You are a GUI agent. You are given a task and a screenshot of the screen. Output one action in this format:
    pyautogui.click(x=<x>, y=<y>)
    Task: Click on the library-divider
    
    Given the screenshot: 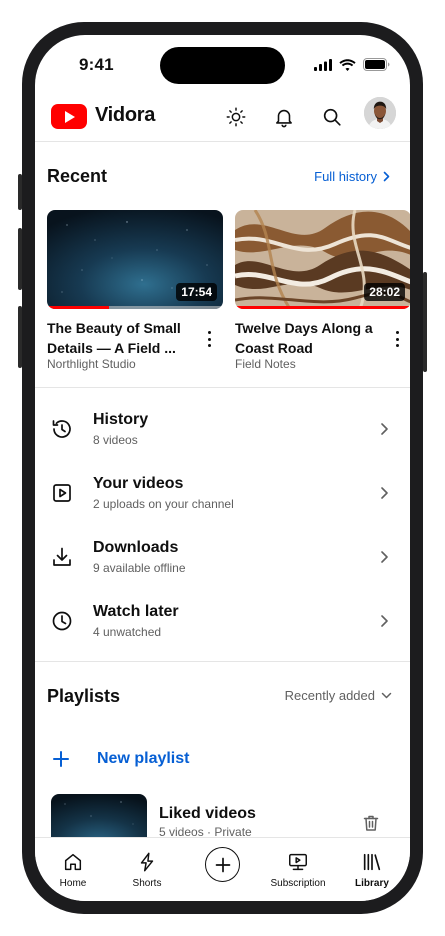 What is the action you would take?
    pyautogui.click(x=222, y=661)
    